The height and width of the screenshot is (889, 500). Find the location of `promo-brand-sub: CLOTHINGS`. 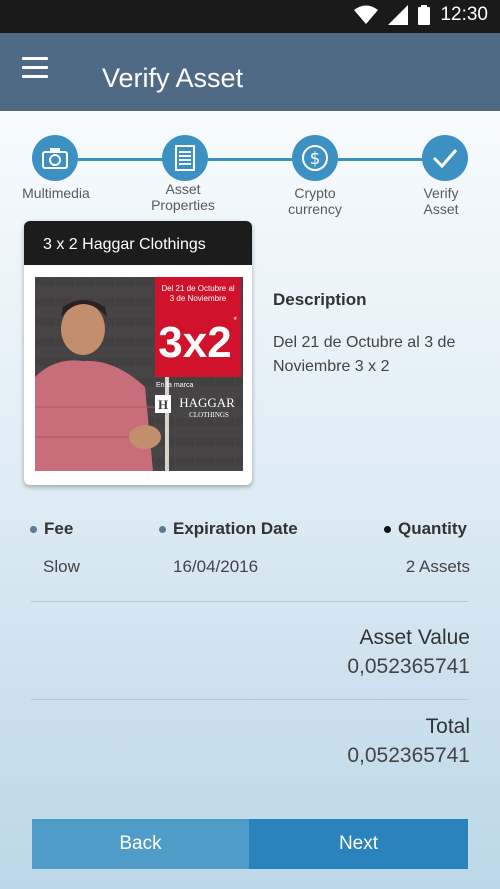

promo-brand-sub: CLOTHINGS is located at coordinates (209, 415).